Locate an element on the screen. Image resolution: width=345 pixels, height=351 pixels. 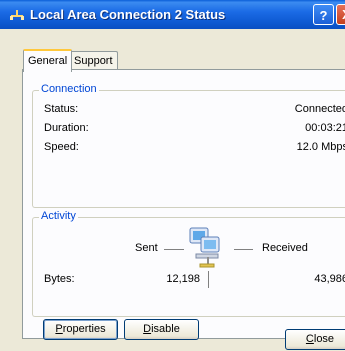
close-mnemonic: C is located at coordinates (309, 339).